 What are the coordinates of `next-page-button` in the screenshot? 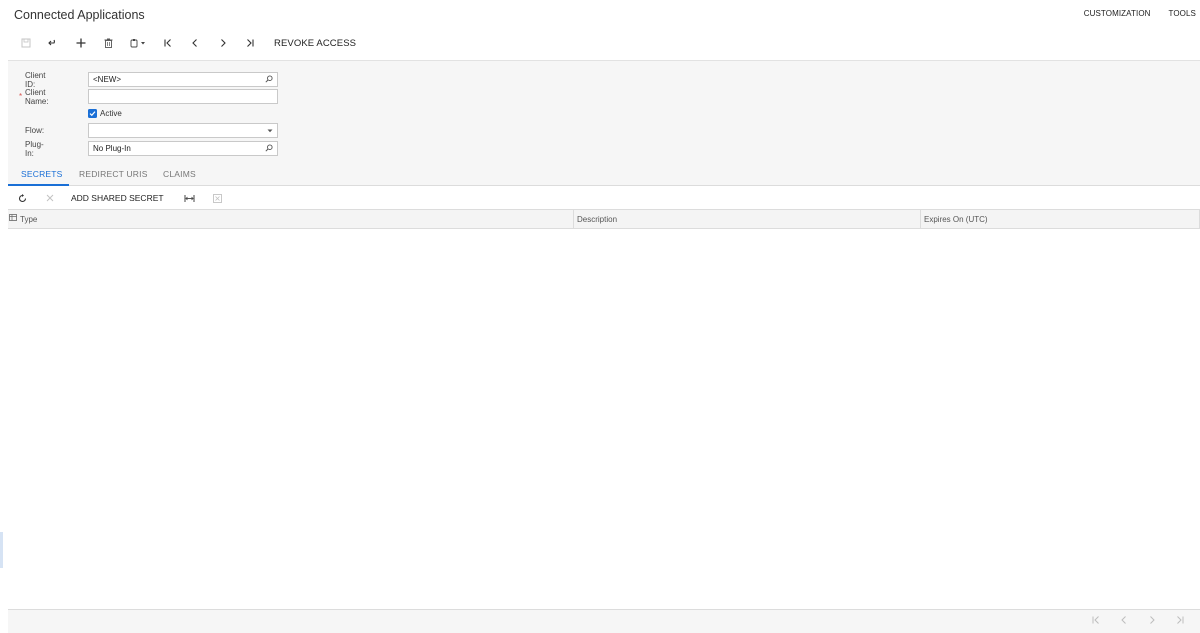 It's located at (1152, 621).